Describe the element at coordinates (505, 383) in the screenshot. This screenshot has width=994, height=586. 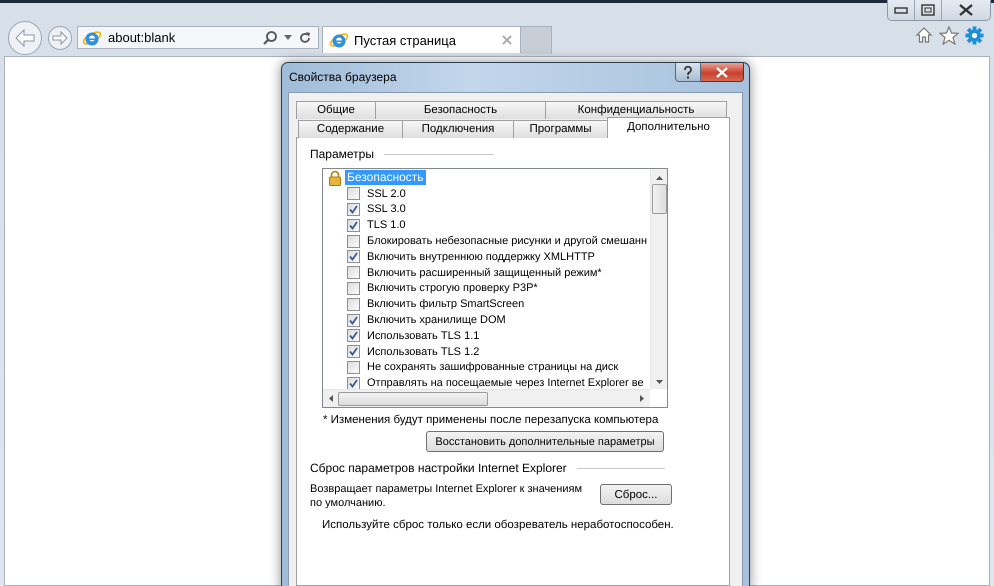
I see `option-label: Отправлять на посещаемые через Internet Explorer ве` at that location.